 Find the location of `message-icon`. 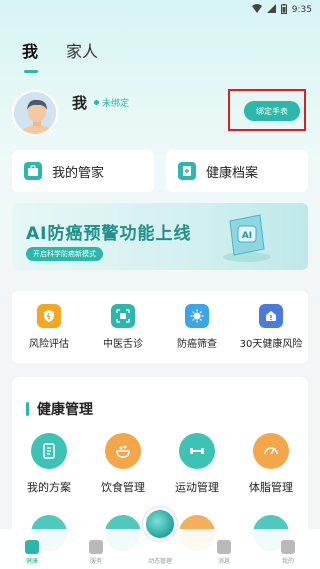

message-icon is located at coordinates (224, 547).